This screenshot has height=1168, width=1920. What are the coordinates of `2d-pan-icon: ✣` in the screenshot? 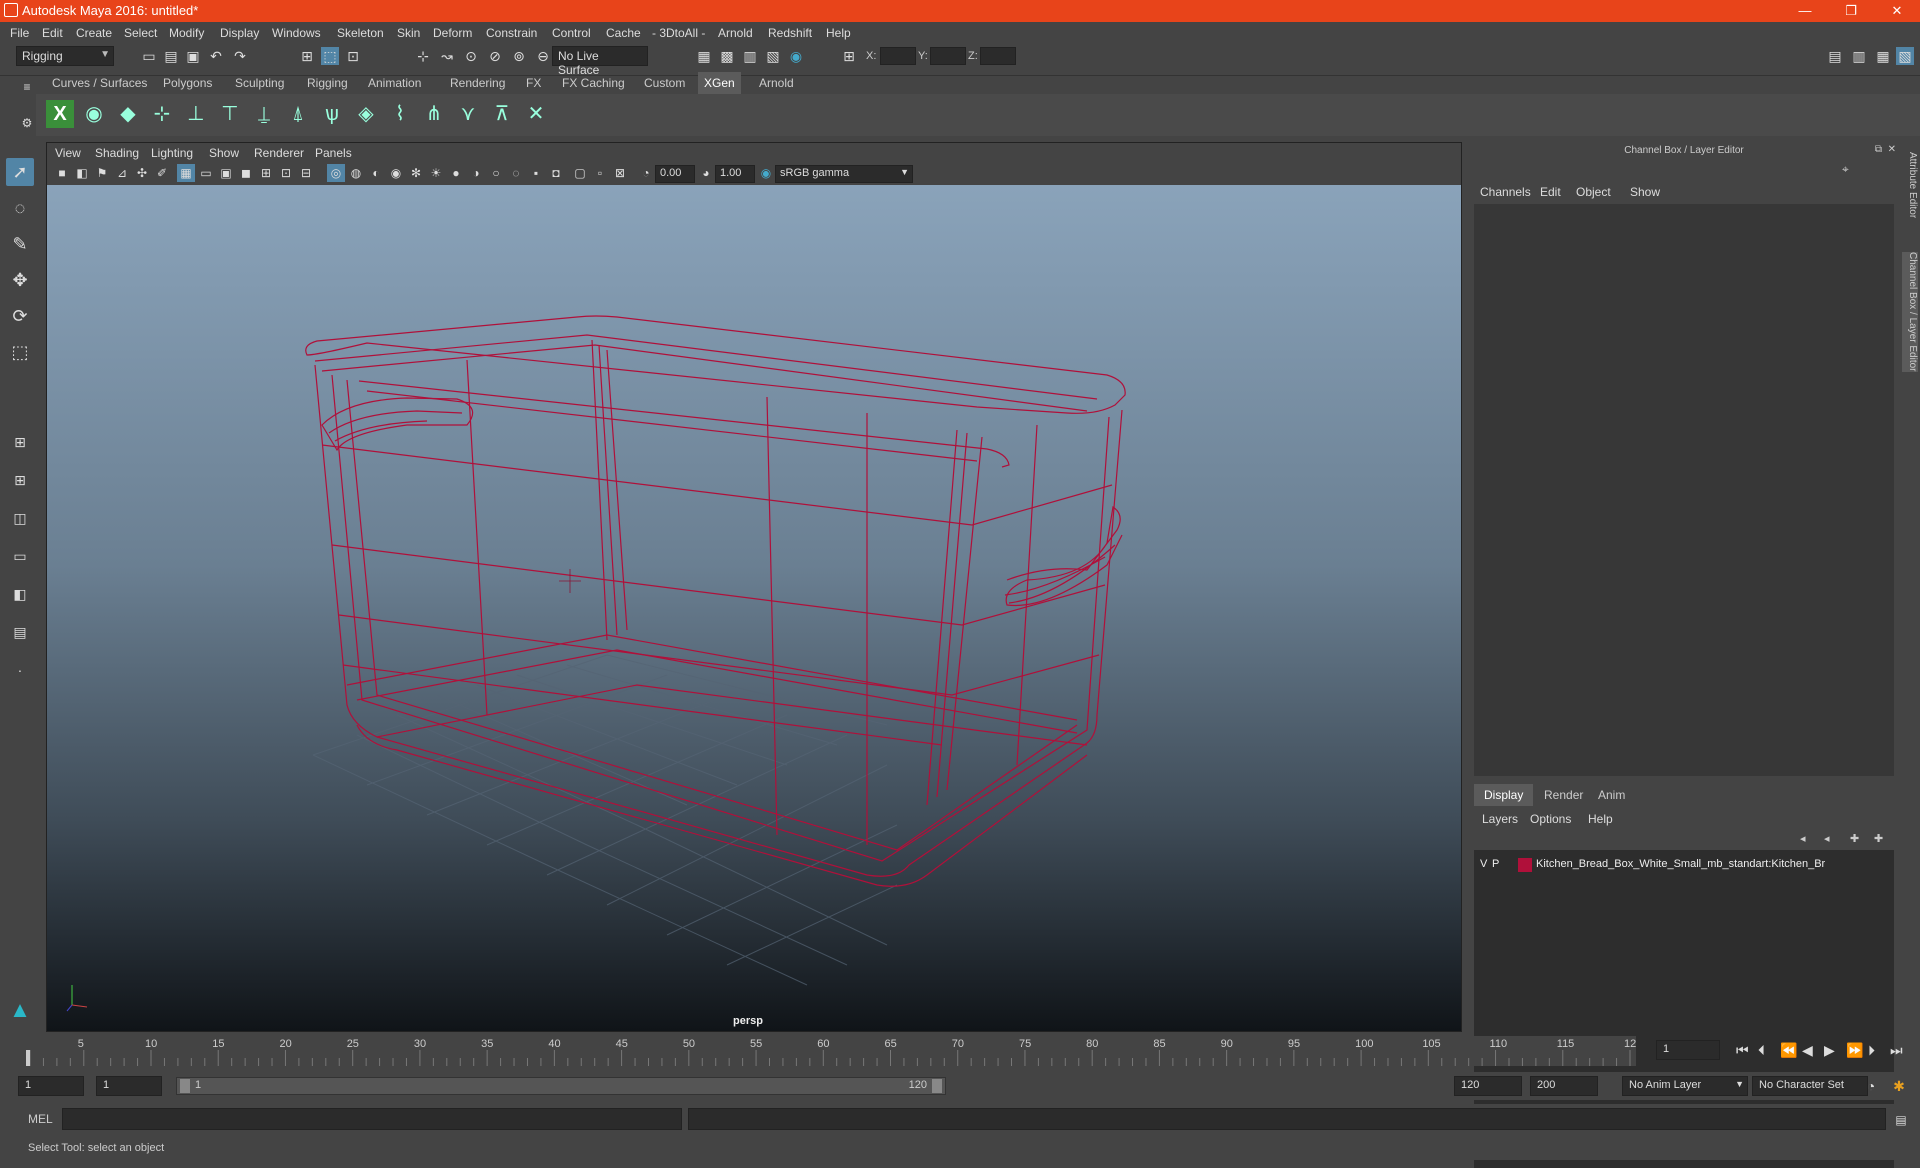 It's located at (142, 173).